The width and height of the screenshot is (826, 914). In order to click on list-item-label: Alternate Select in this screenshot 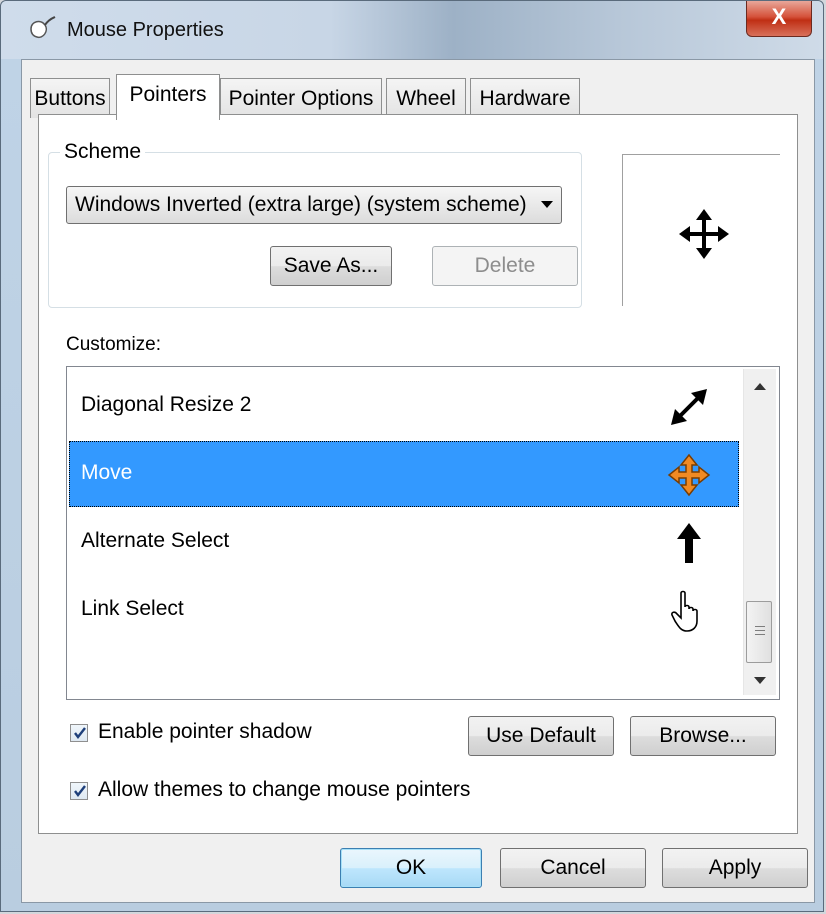, I will do `click(155, 540)`.